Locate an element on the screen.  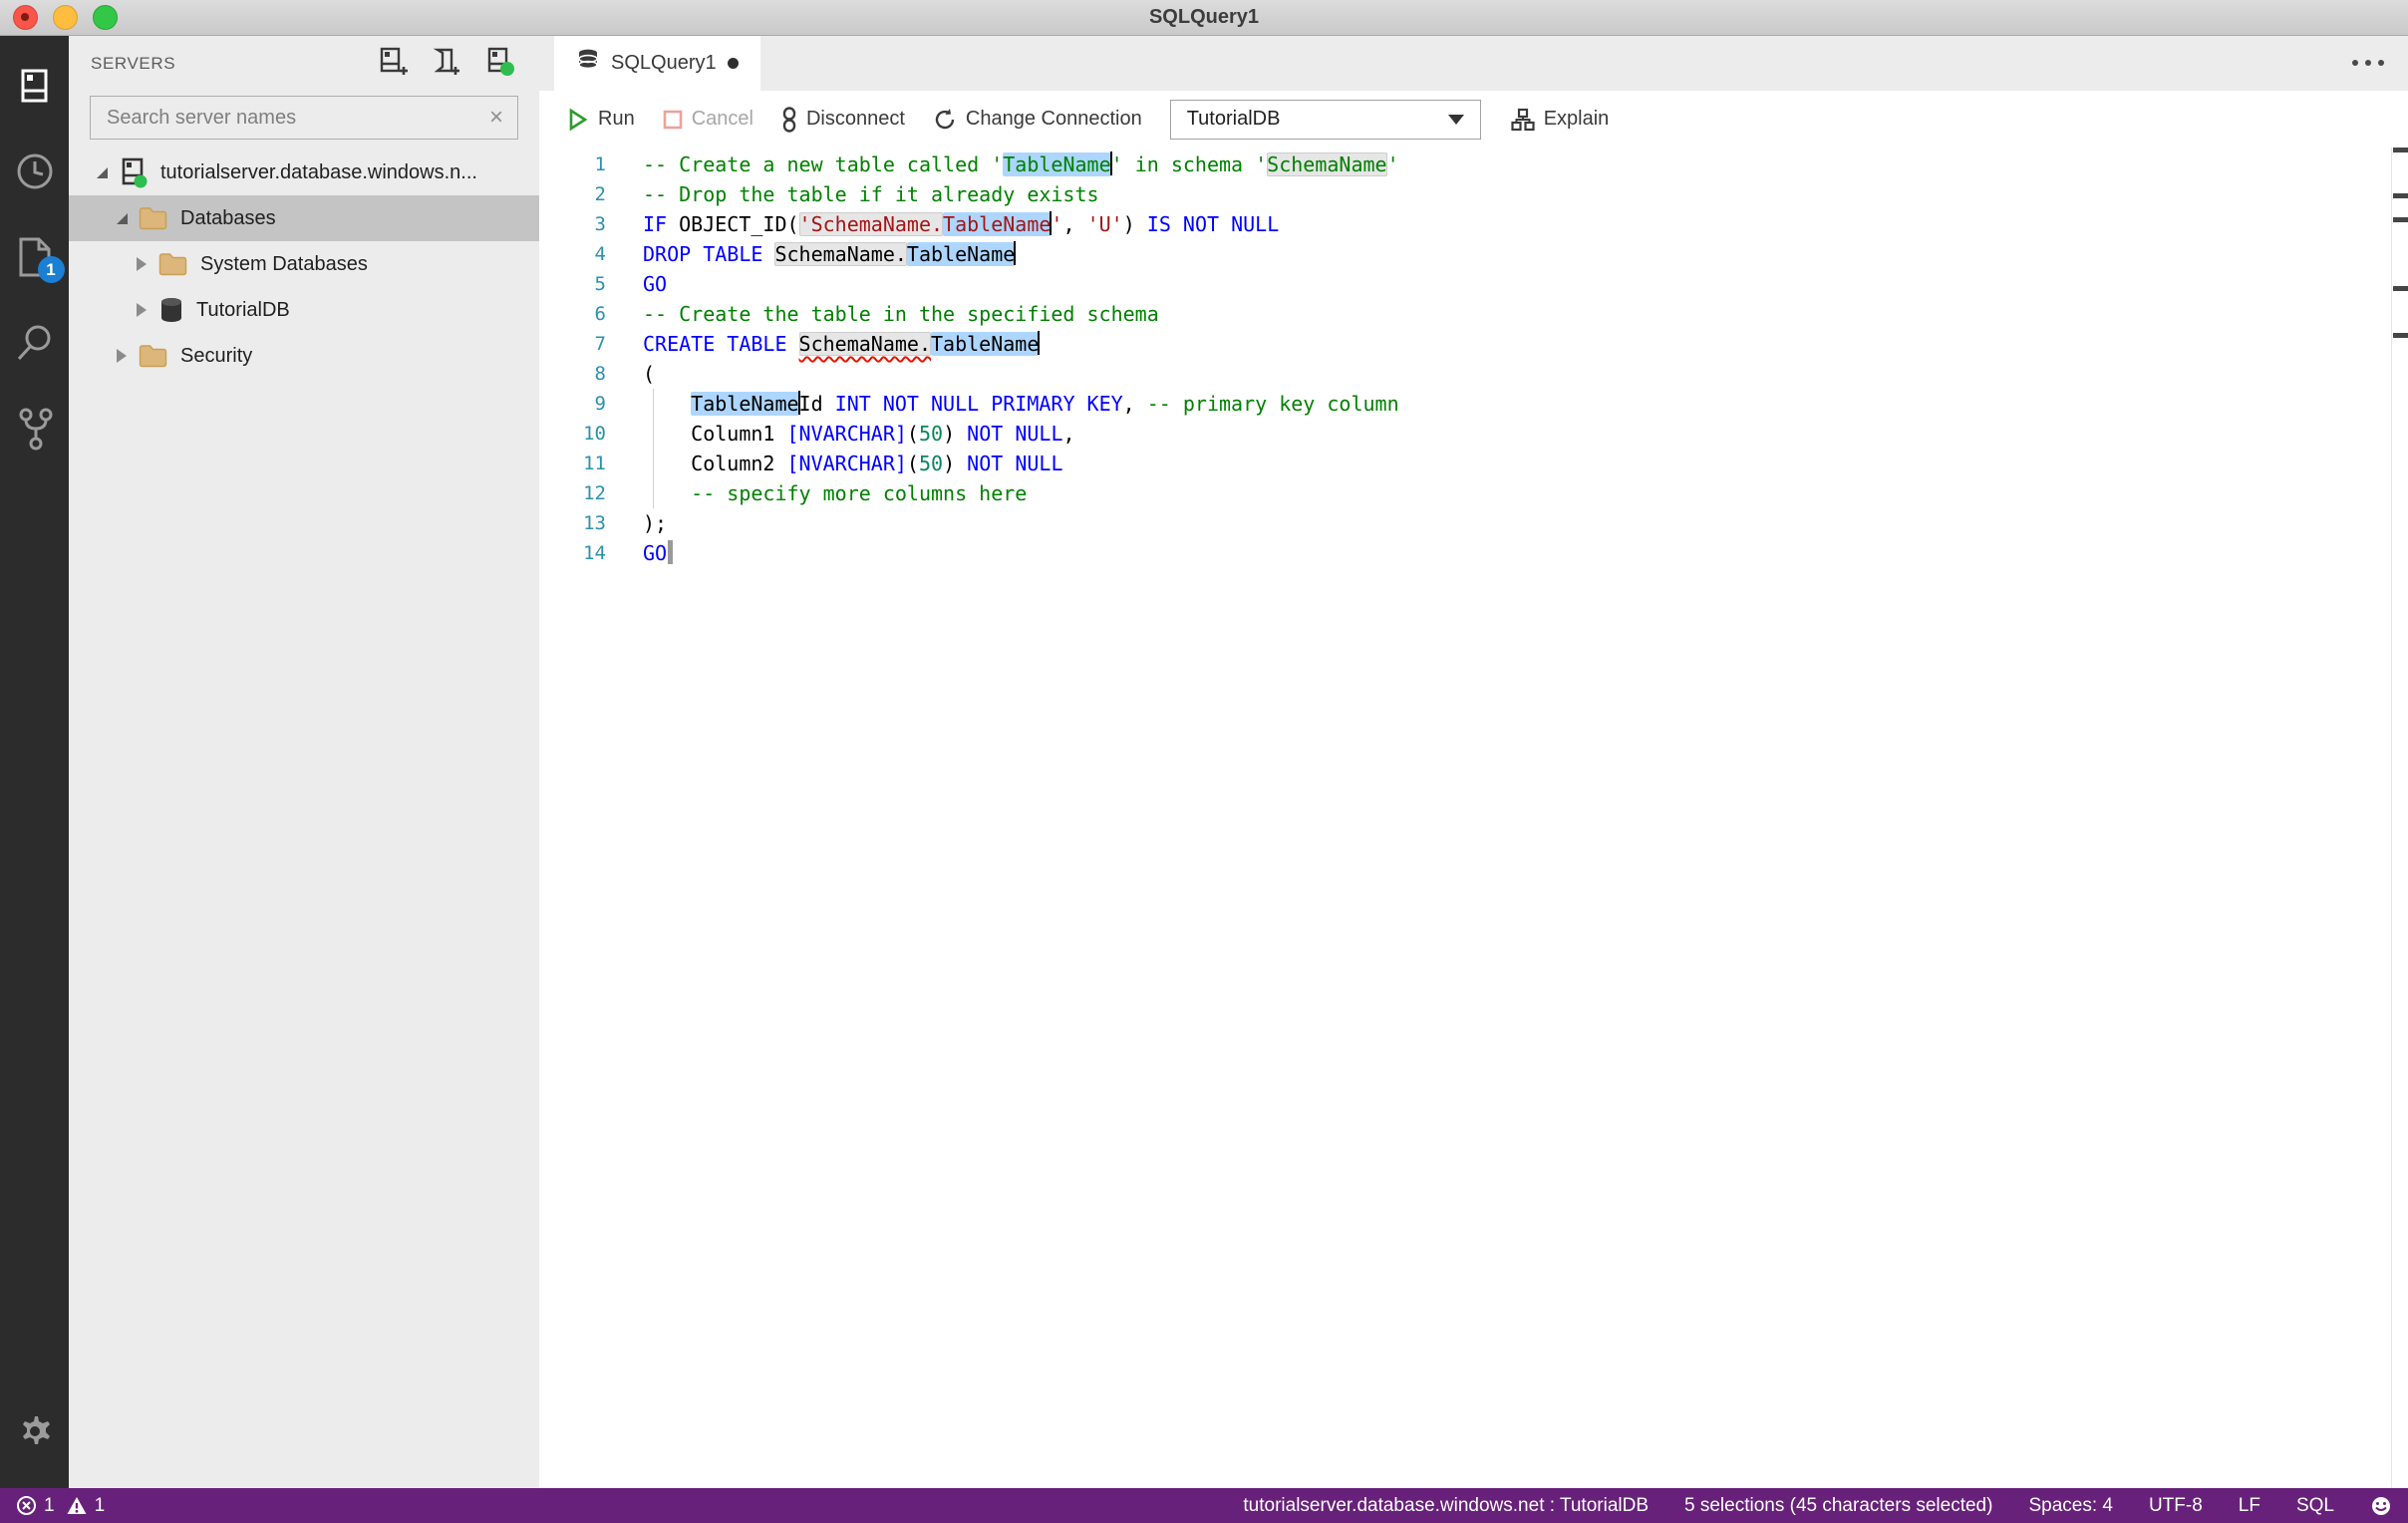
tree-item-label: System Databases is located at coordinates (284, 264).